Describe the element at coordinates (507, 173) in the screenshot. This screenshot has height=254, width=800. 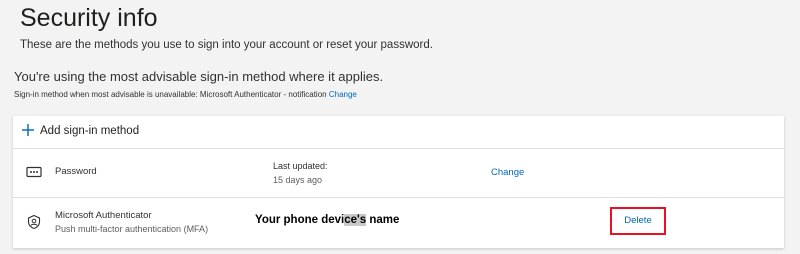
I see `change-password-link: Change` at that location.